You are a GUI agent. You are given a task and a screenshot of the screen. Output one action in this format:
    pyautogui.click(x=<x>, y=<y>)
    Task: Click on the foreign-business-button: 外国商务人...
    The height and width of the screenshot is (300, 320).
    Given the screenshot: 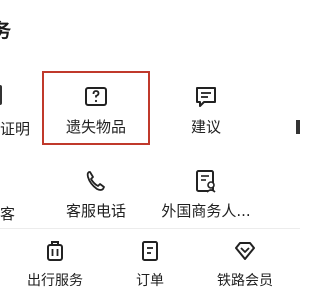 What is the action you would take?
    pyautogui.click(x=206, y=195)
    